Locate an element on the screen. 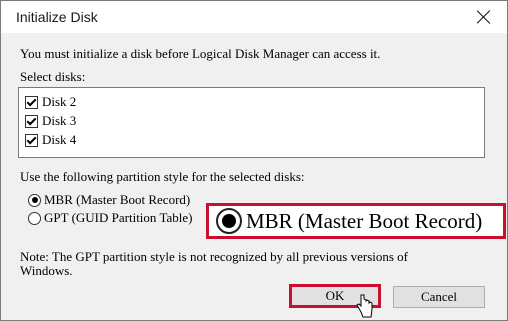 This screenshot has height=321, width=508. mbr-zoom-callout: MBR (Master Boot Record) is located at coordinates (356, 221).